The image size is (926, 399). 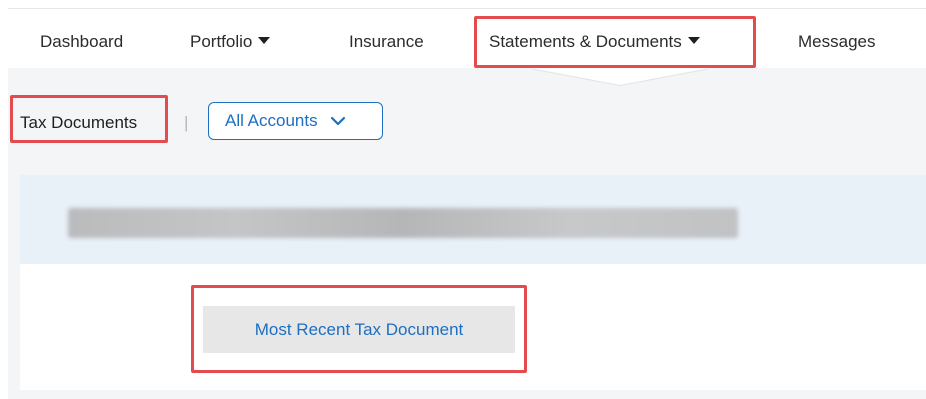 I want to click on nav-statements-label: Statements & Documents, so click(x=585, y=41).